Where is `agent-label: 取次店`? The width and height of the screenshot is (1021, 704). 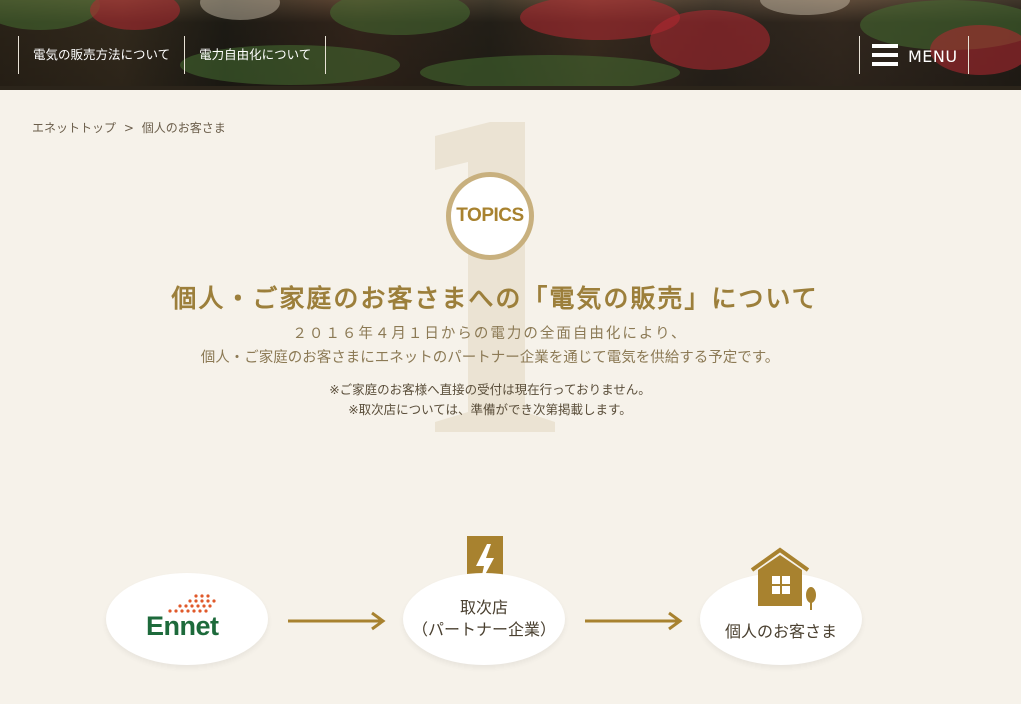 agent-label: 取次店 is located at coordinates (483, 607).